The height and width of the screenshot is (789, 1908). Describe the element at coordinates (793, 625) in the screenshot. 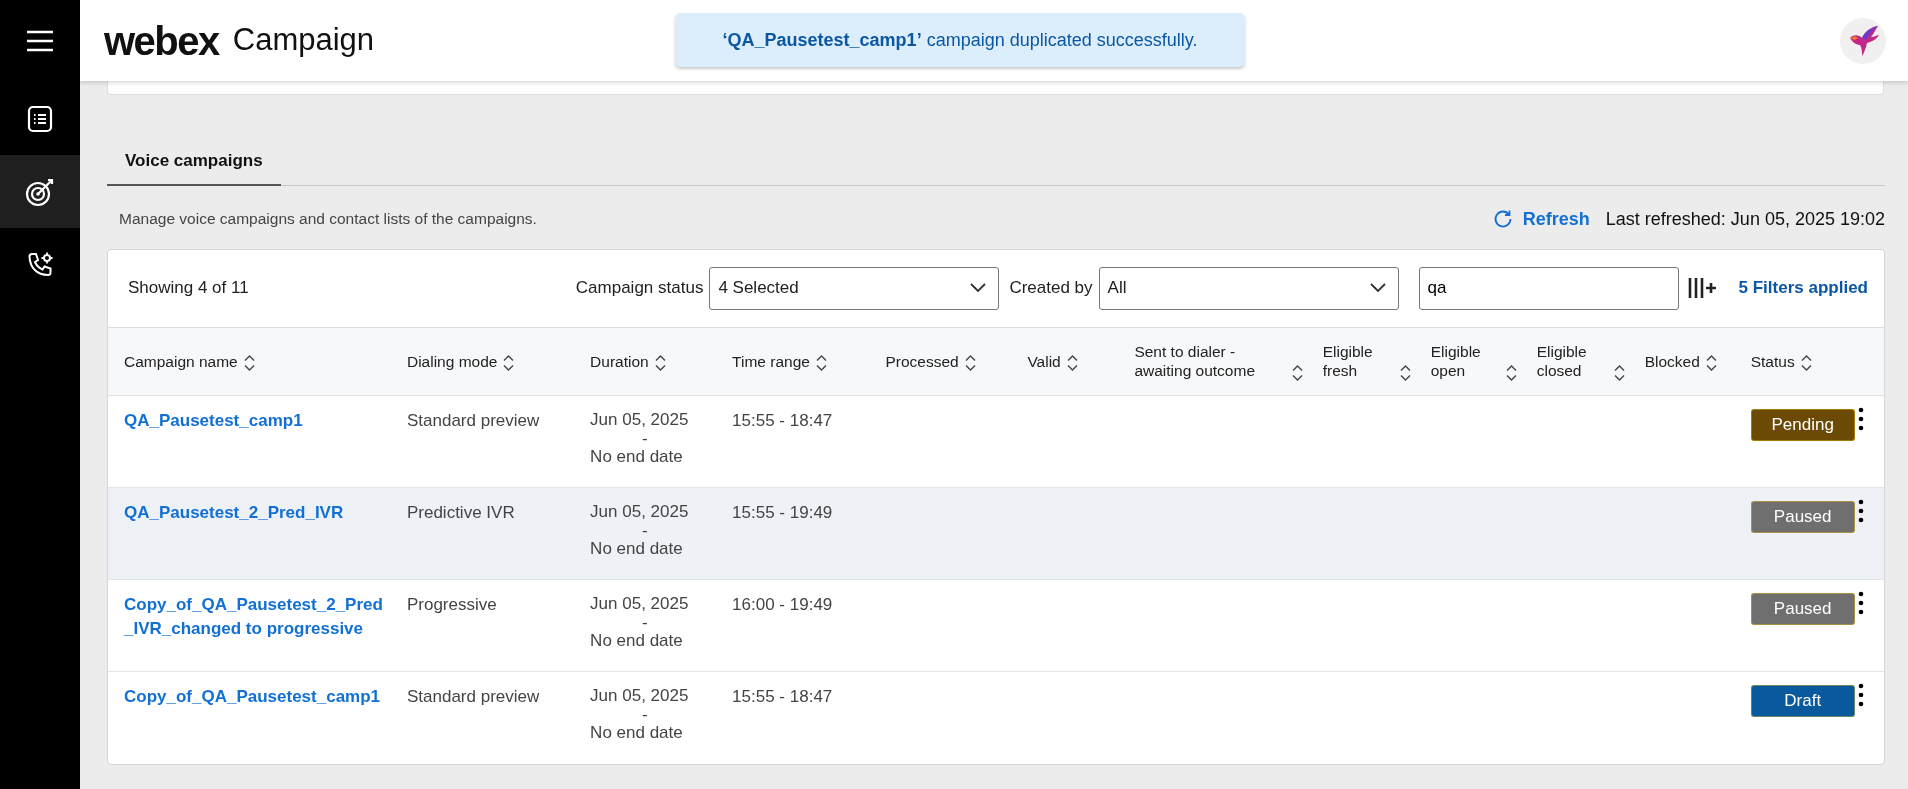

I see `table-cell: 16:00 - 19:49` at that location.